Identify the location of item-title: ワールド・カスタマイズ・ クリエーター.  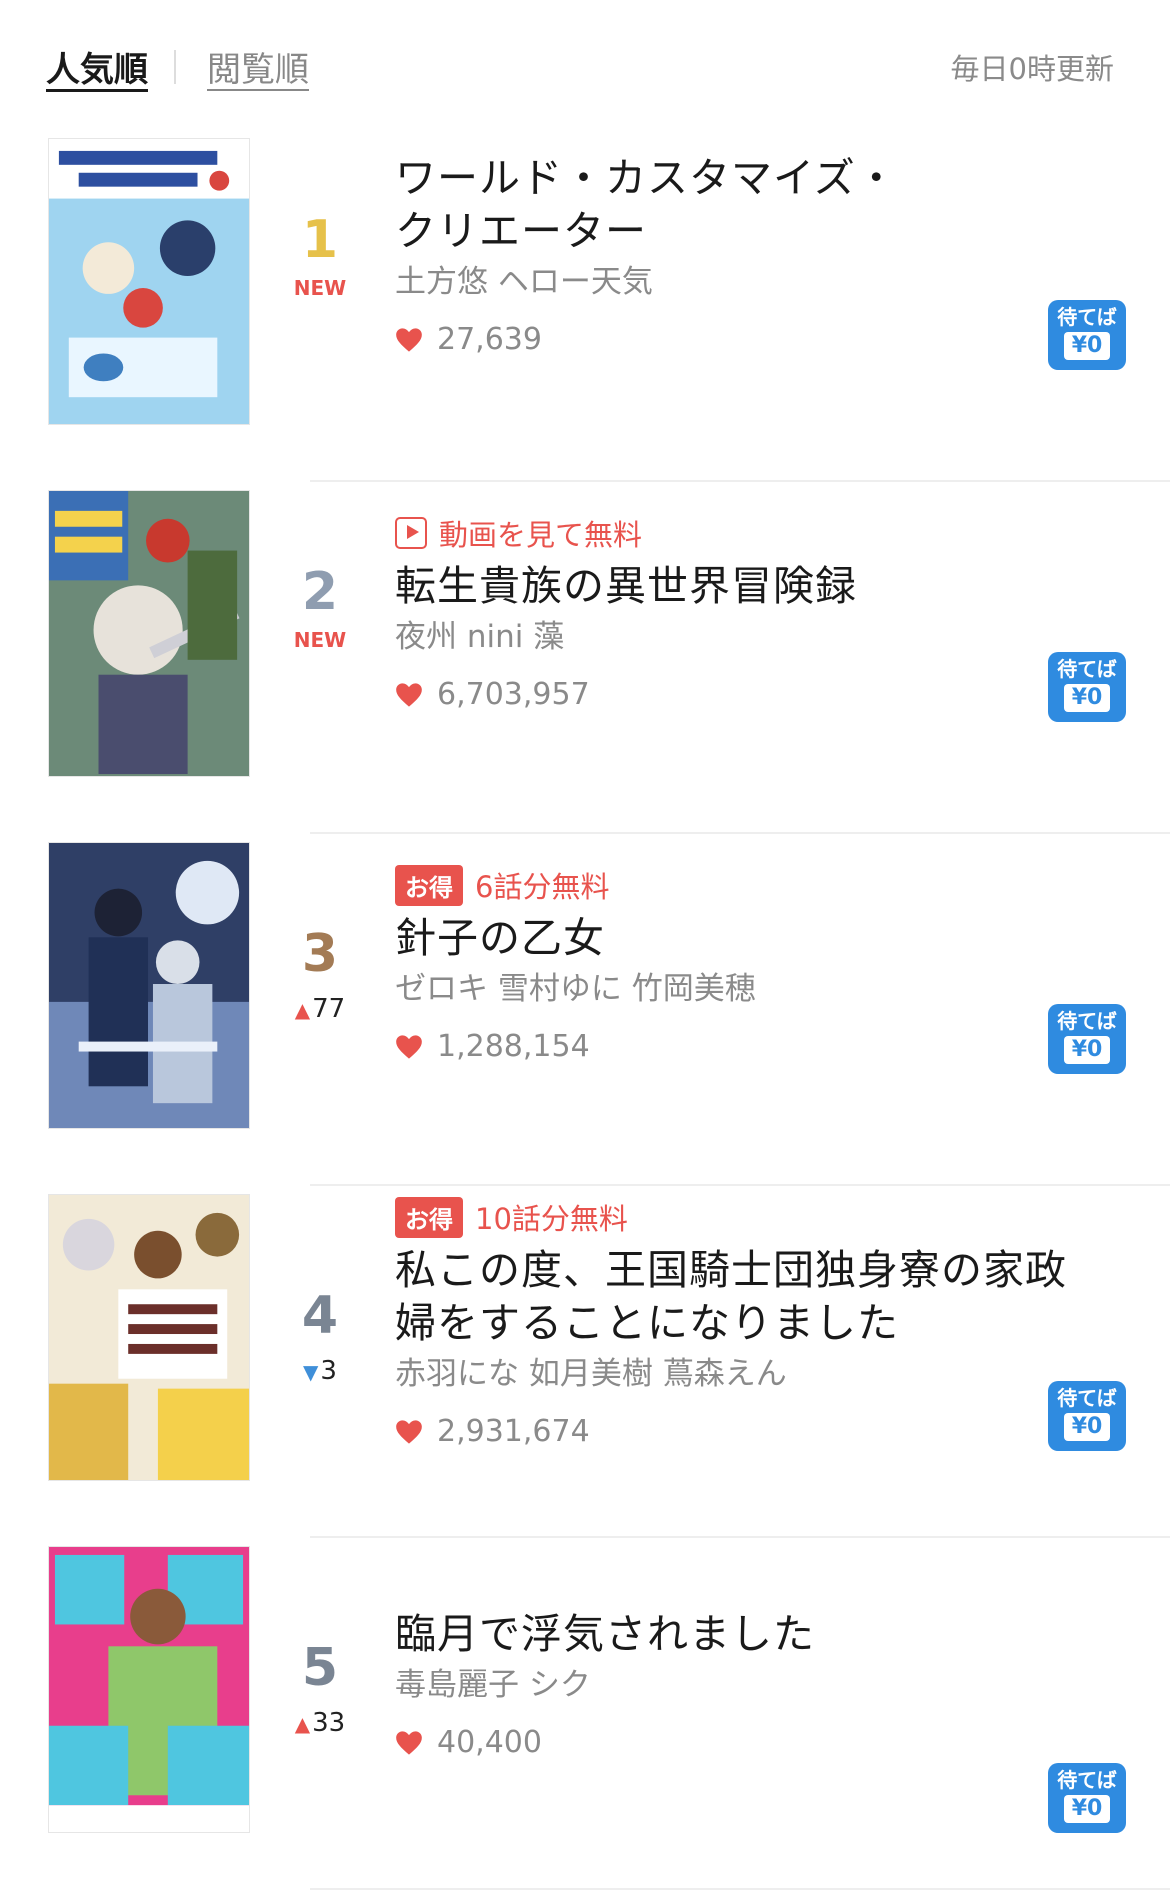
(745, 205).